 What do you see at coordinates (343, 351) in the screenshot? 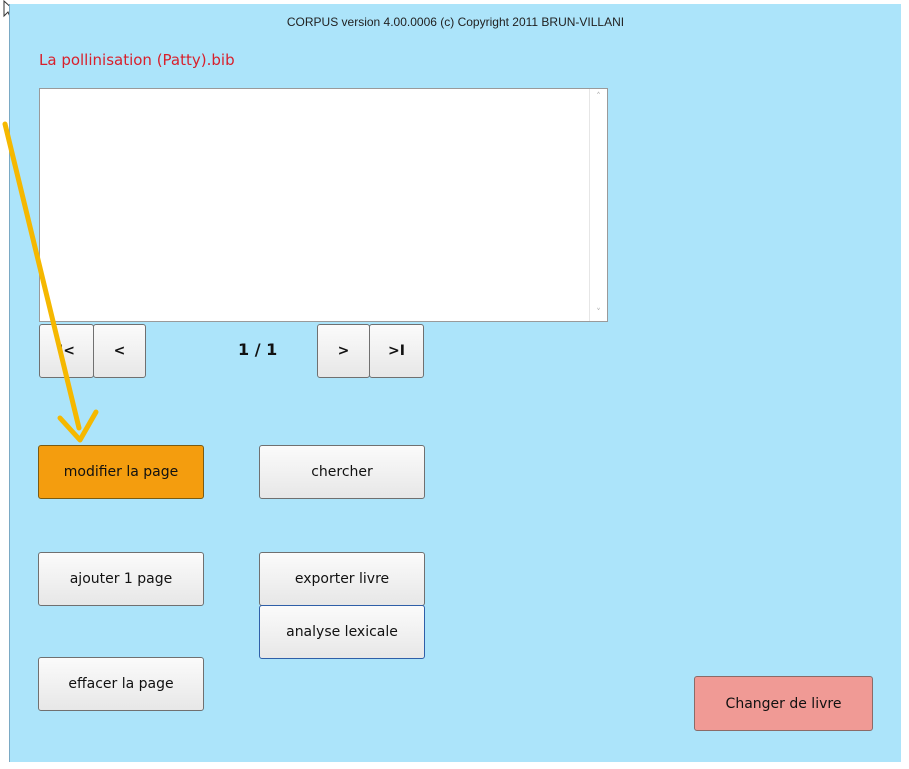
I see `next-page-button: >` at bounding box center [343, 351].